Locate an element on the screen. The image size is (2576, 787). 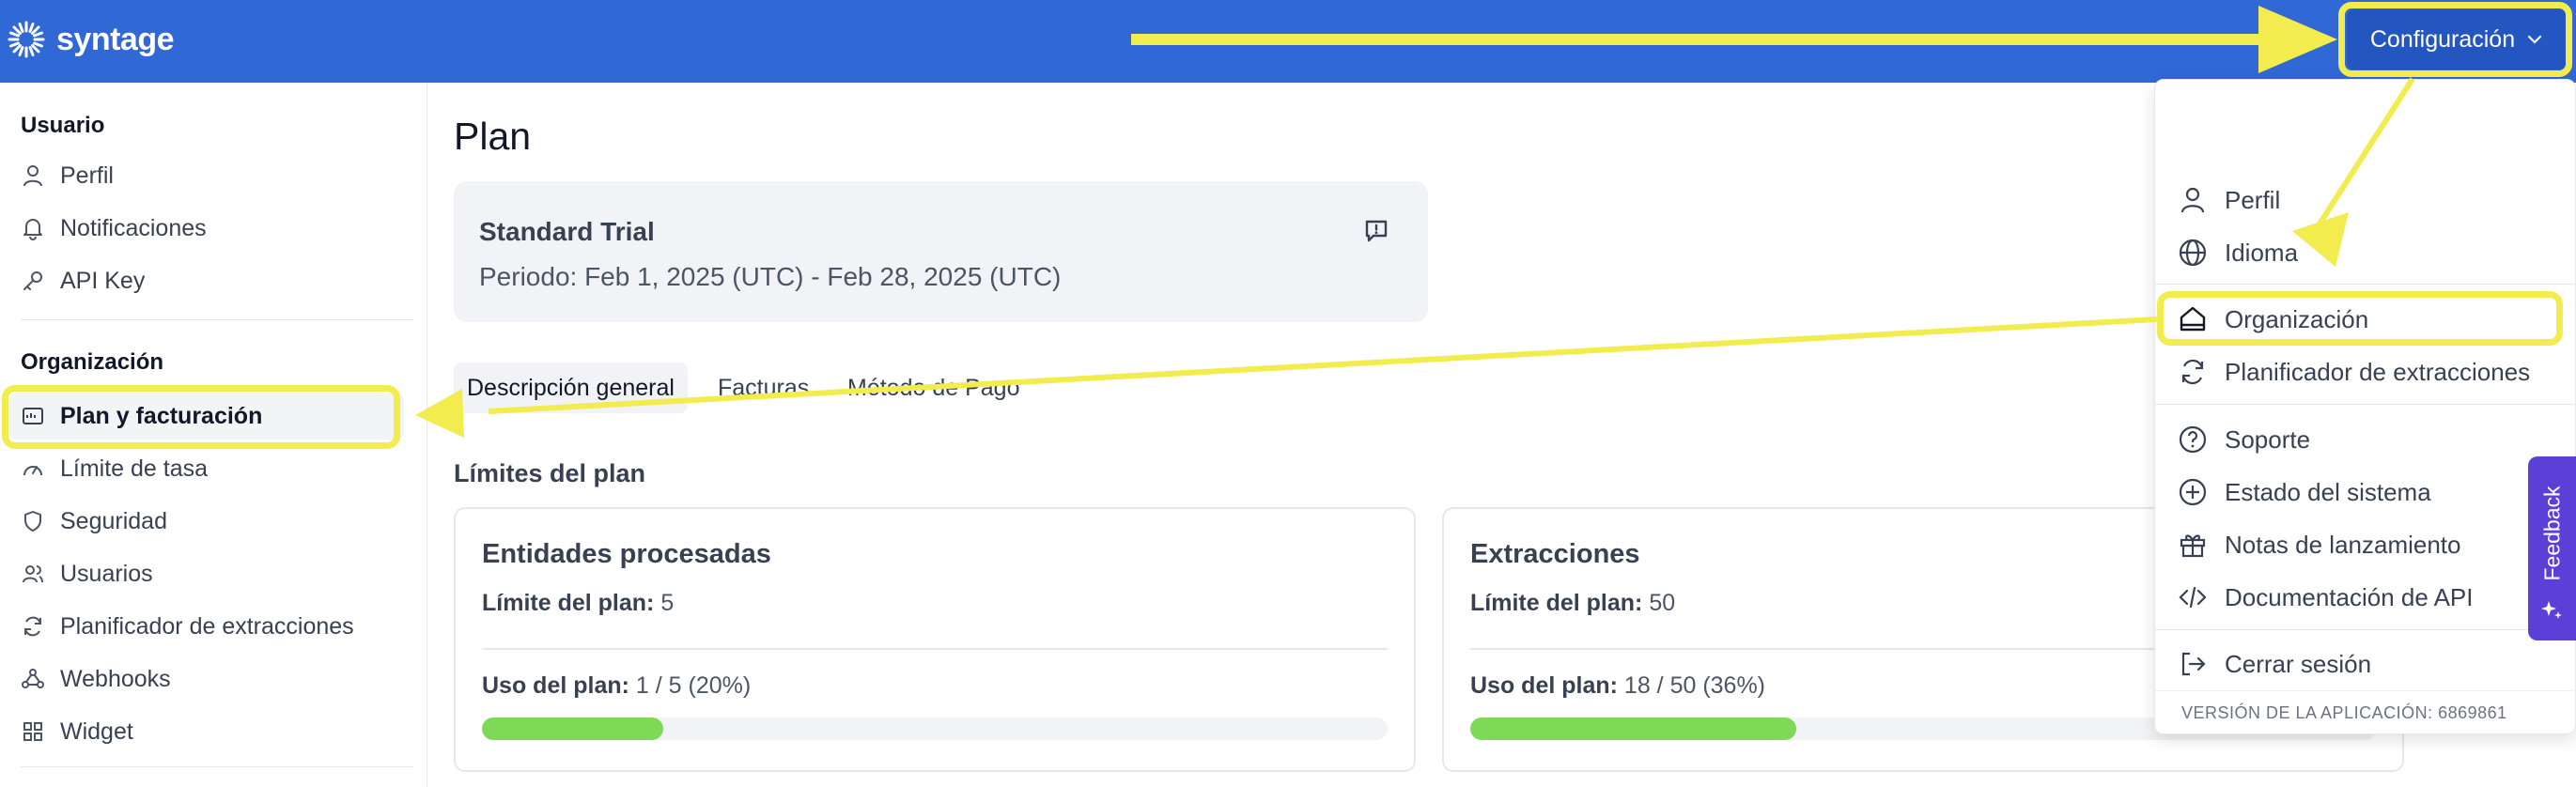
sidebar-item-api-key: API Key is located at coordinates (206, 280).